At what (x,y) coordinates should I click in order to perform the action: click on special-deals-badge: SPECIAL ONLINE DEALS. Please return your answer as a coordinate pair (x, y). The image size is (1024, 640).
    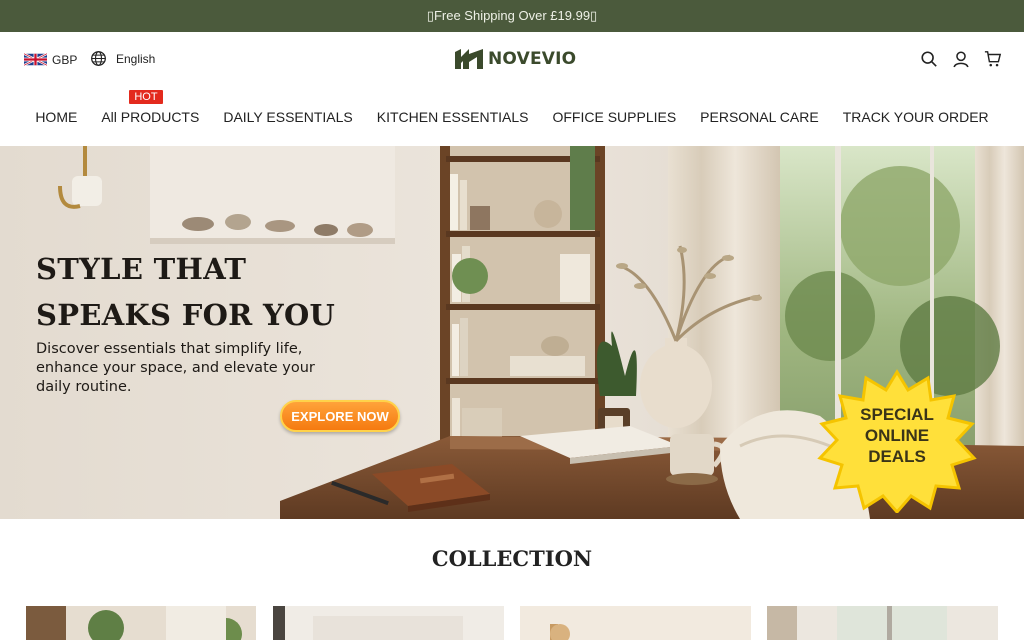
    Looking at the image, I should click on (897, 435).